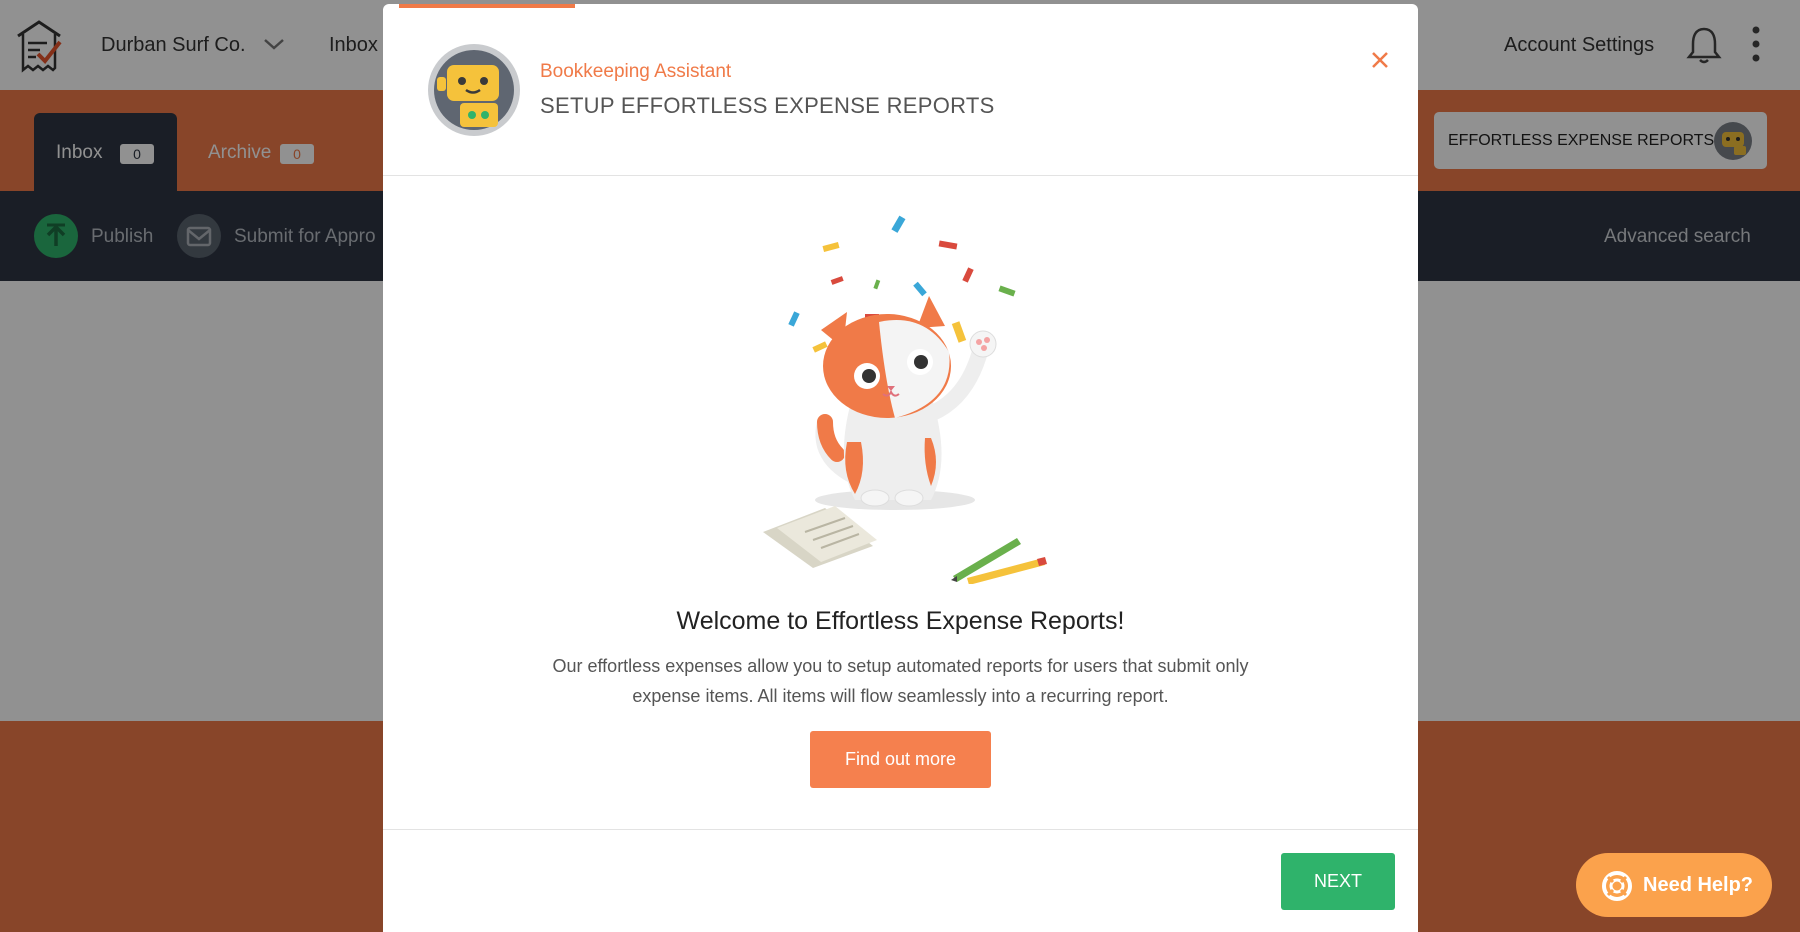 Image resolution: width=1800 pixels, height=932 pixels. I want to click on need-help-label: Need Help?, so click(1698, 885).